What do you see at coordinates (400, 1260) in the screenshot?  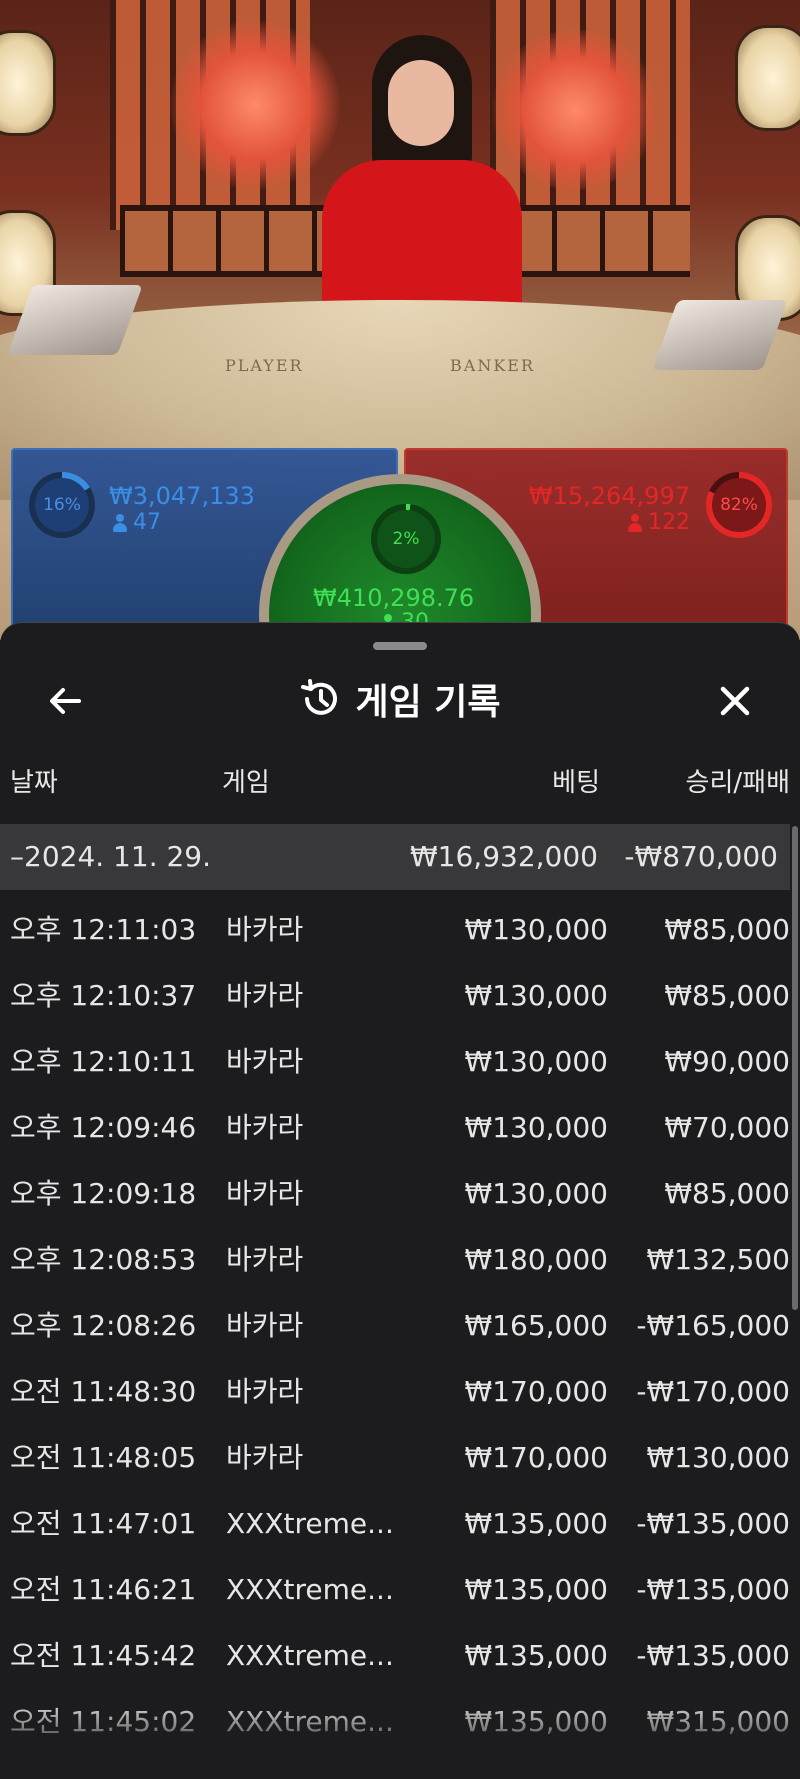 I see `history-row: 오후 12:08:53 바카라 ₩180,000 ₩132,500` at bounding box center [400, 1260].